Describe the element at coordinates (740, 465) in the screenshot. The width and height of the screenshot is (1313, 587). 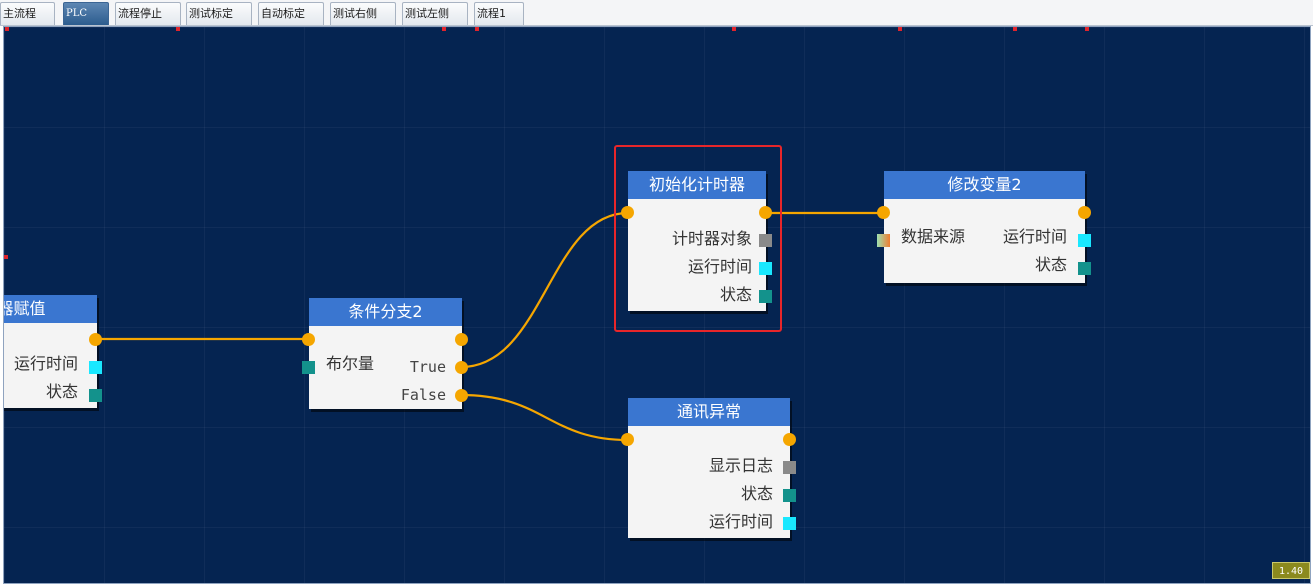
I see `output-label-show-log: 显示日志` at that location.